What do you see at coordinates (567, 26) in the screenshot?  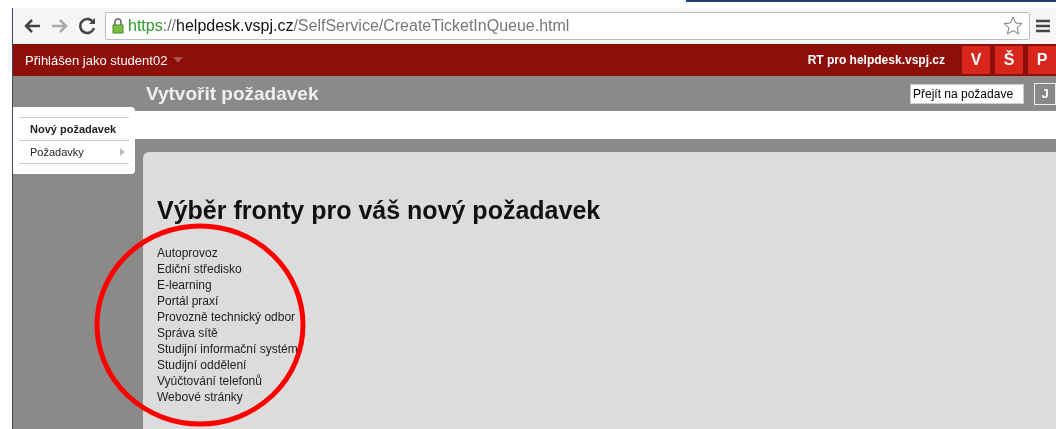 I see `address-field: https://helpdesk.vspj.cz/SelfService/CreateTicketInQueue.html` at bounding box center [567, 26].